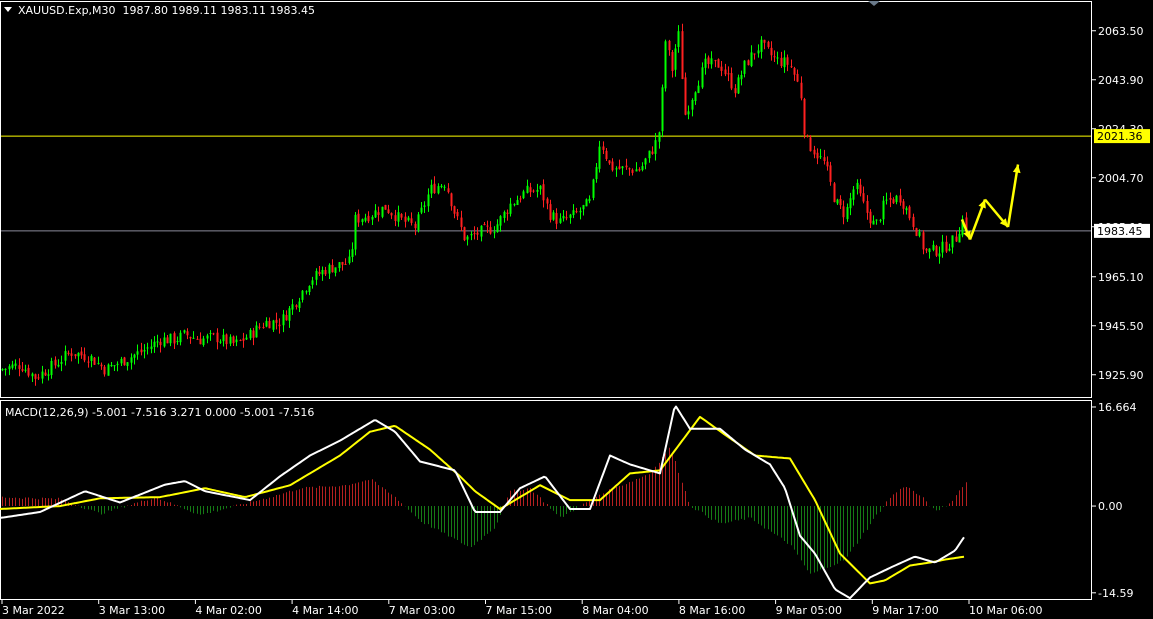 Image resolution: width=1153 pixels, height=619 pixels. What do you see at coordinates (325, 610) in the screenshot?
I see `time-tick-label: 4 Mar 14:00` at bounding box center [325, 610].